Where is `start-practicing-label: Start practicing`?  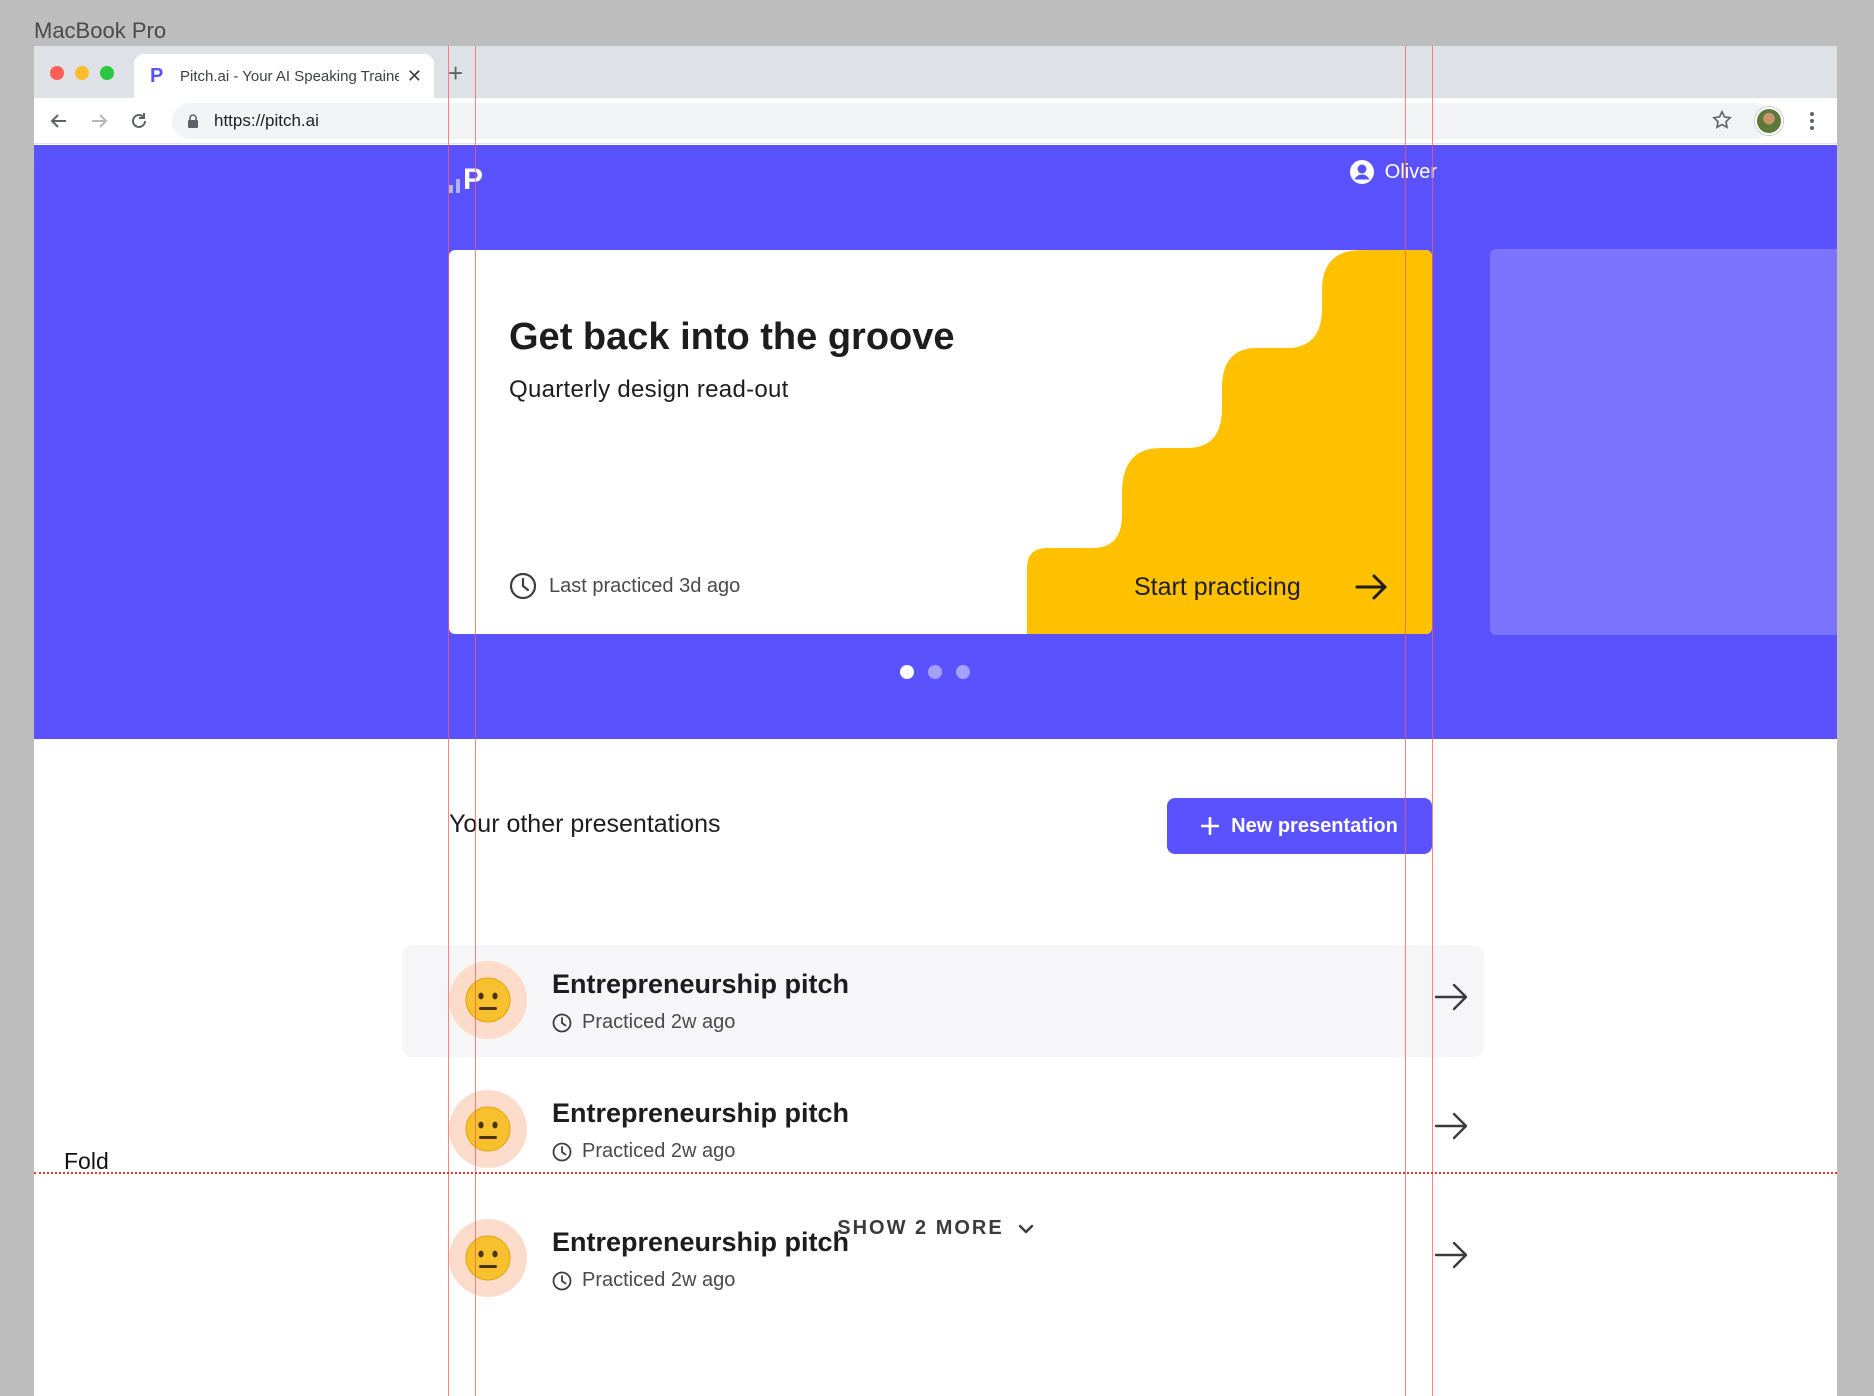
start-practicing-label: Start practicing is located at coordinates (1217, 586).